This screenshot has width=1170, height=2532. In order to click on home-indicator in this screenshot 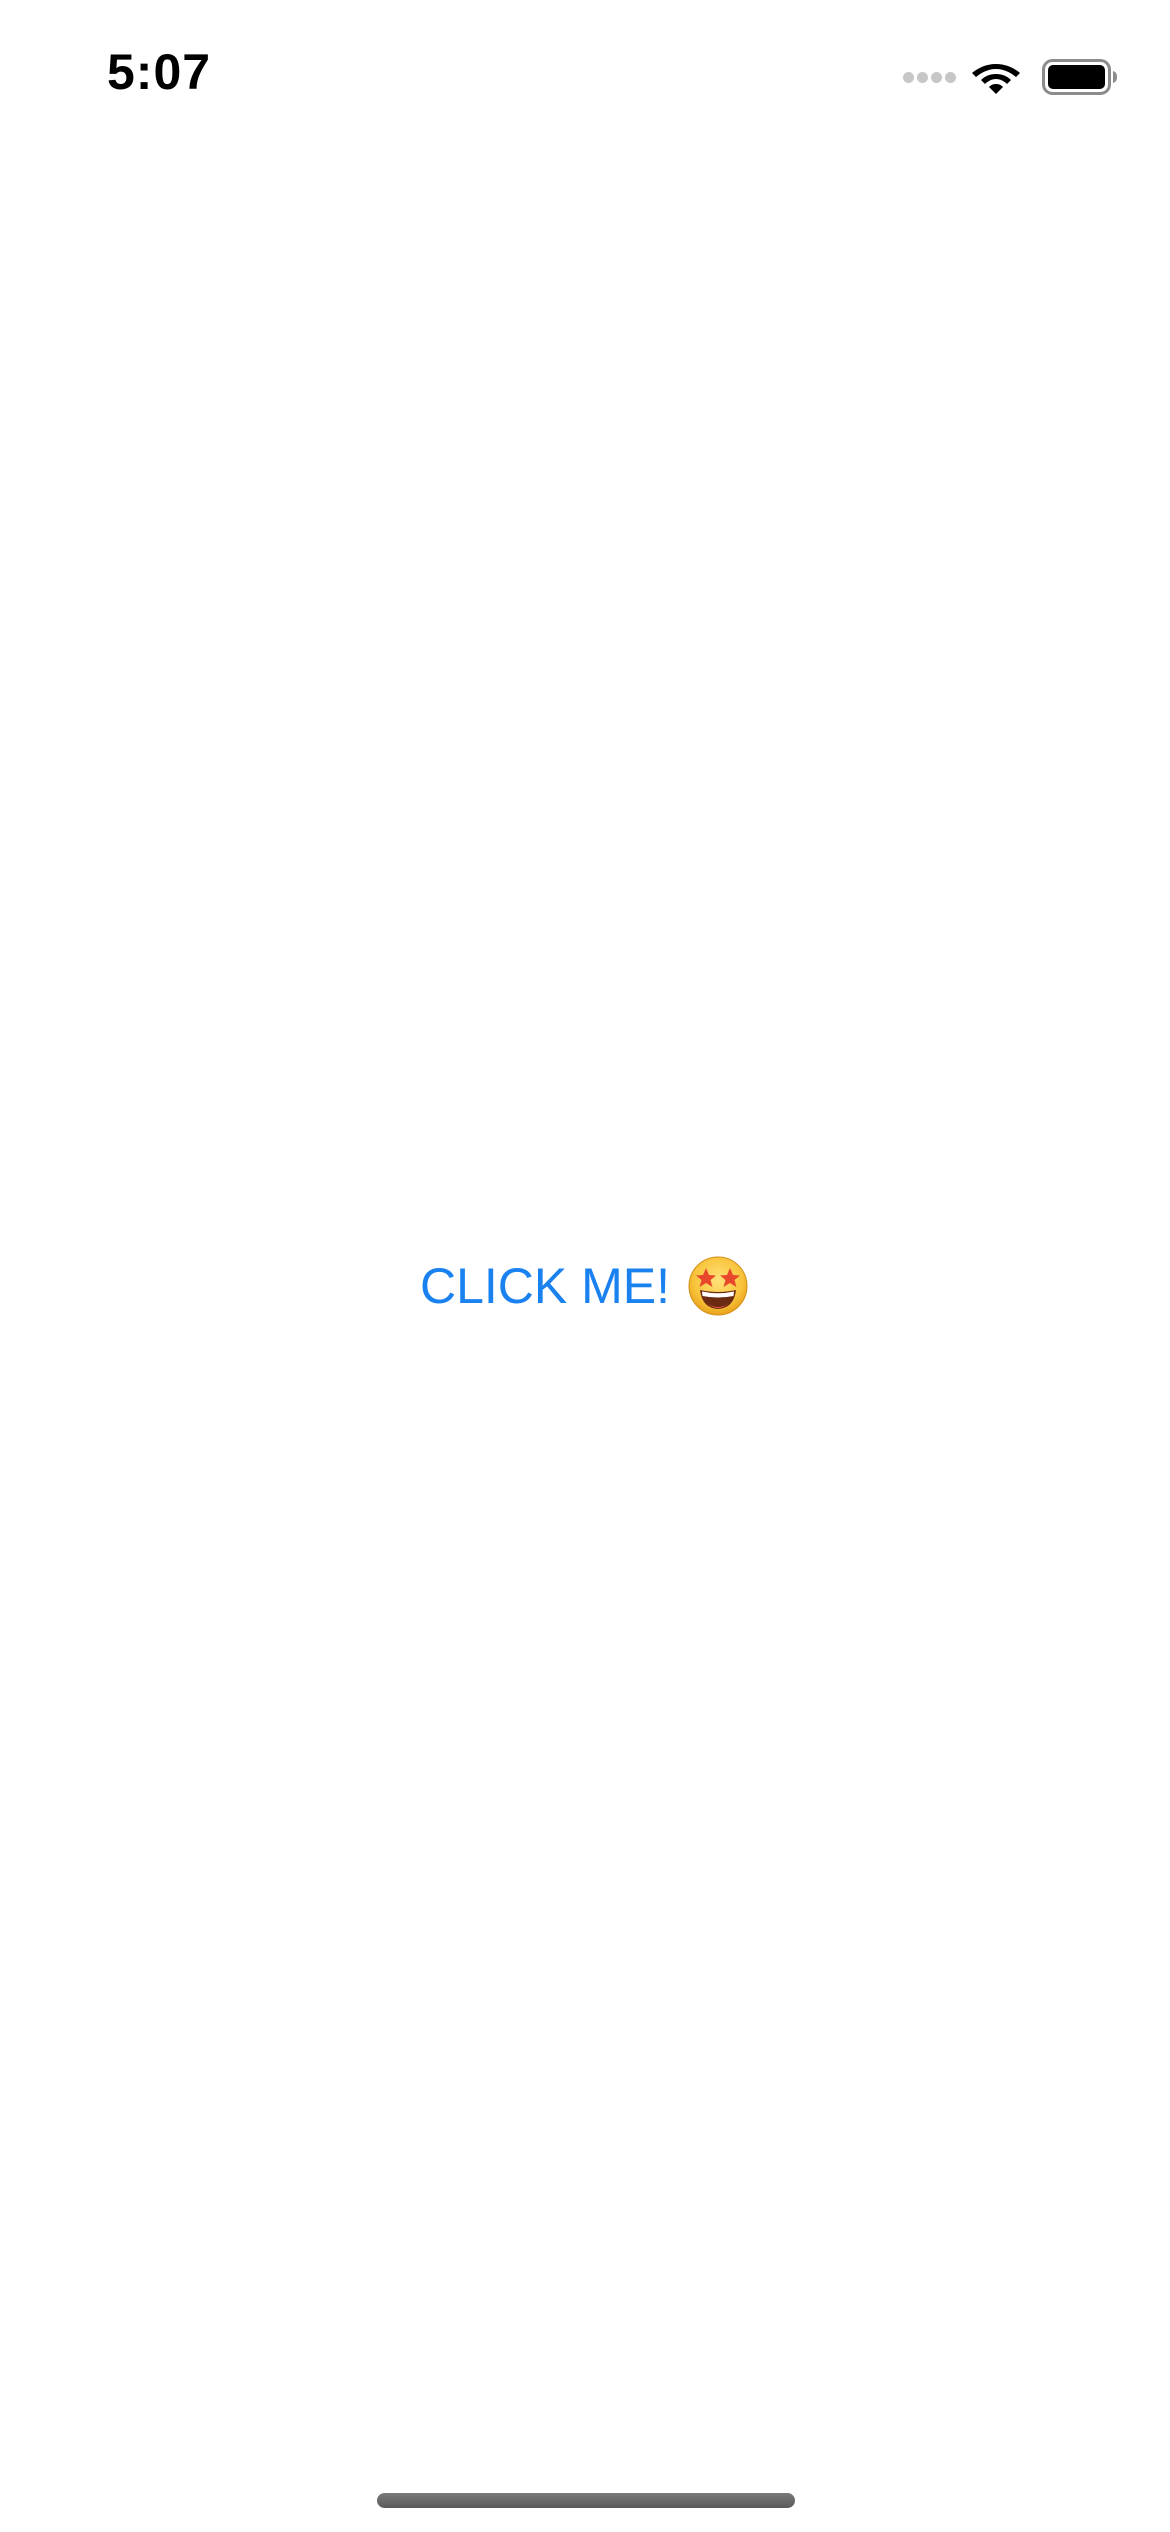, I will do `click(586, 2500)`.